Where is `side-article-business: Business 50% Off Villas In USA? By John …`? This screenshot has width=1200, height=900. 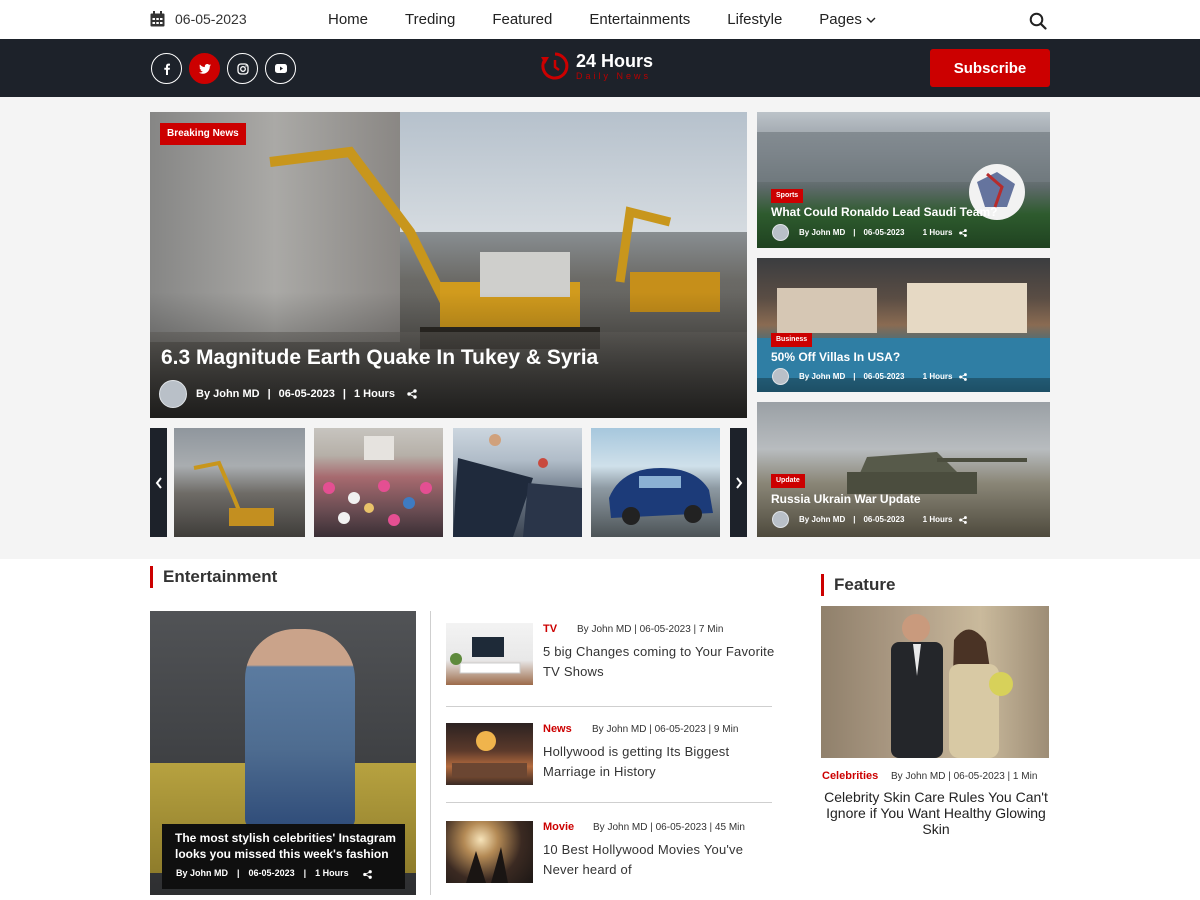
side-article-business: Business 50% Off Villas In USA? By John … is located at coordinates (903, 325).